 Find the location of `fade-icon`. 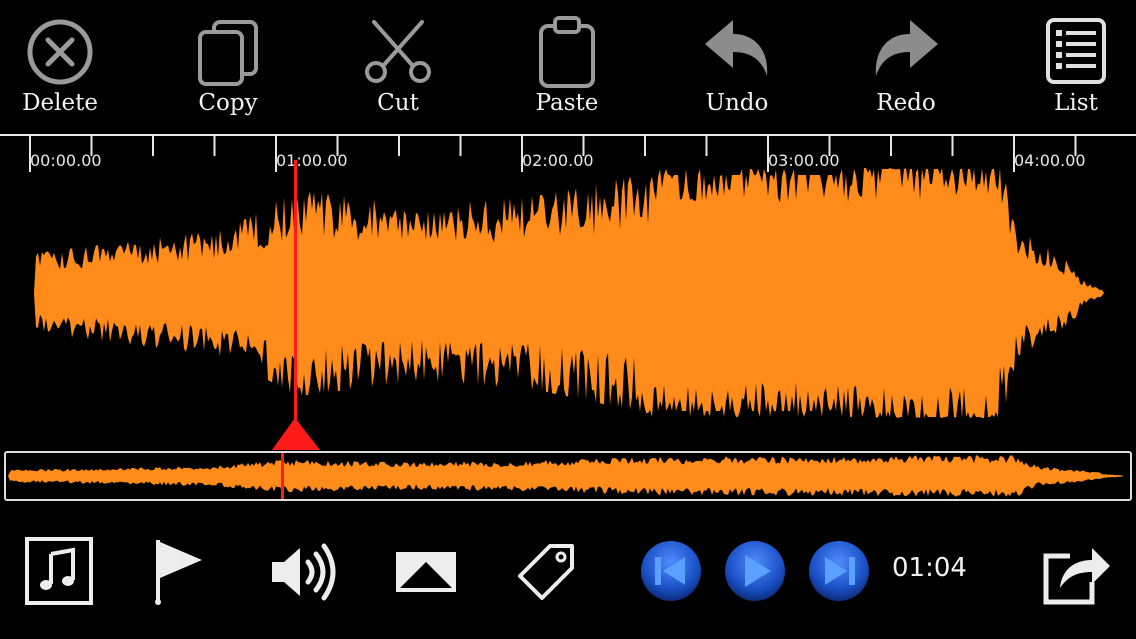

fade-icon is located at coordinates (426, 572).